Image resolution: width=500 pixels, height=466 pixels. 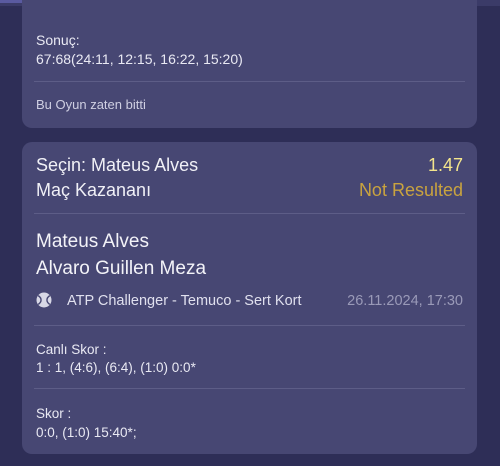 What do you see at coordinates (405, 301) in the screenshot?
I see `event-datetime: 26.11.2024, 17:30` at bounding box center [405, 301].